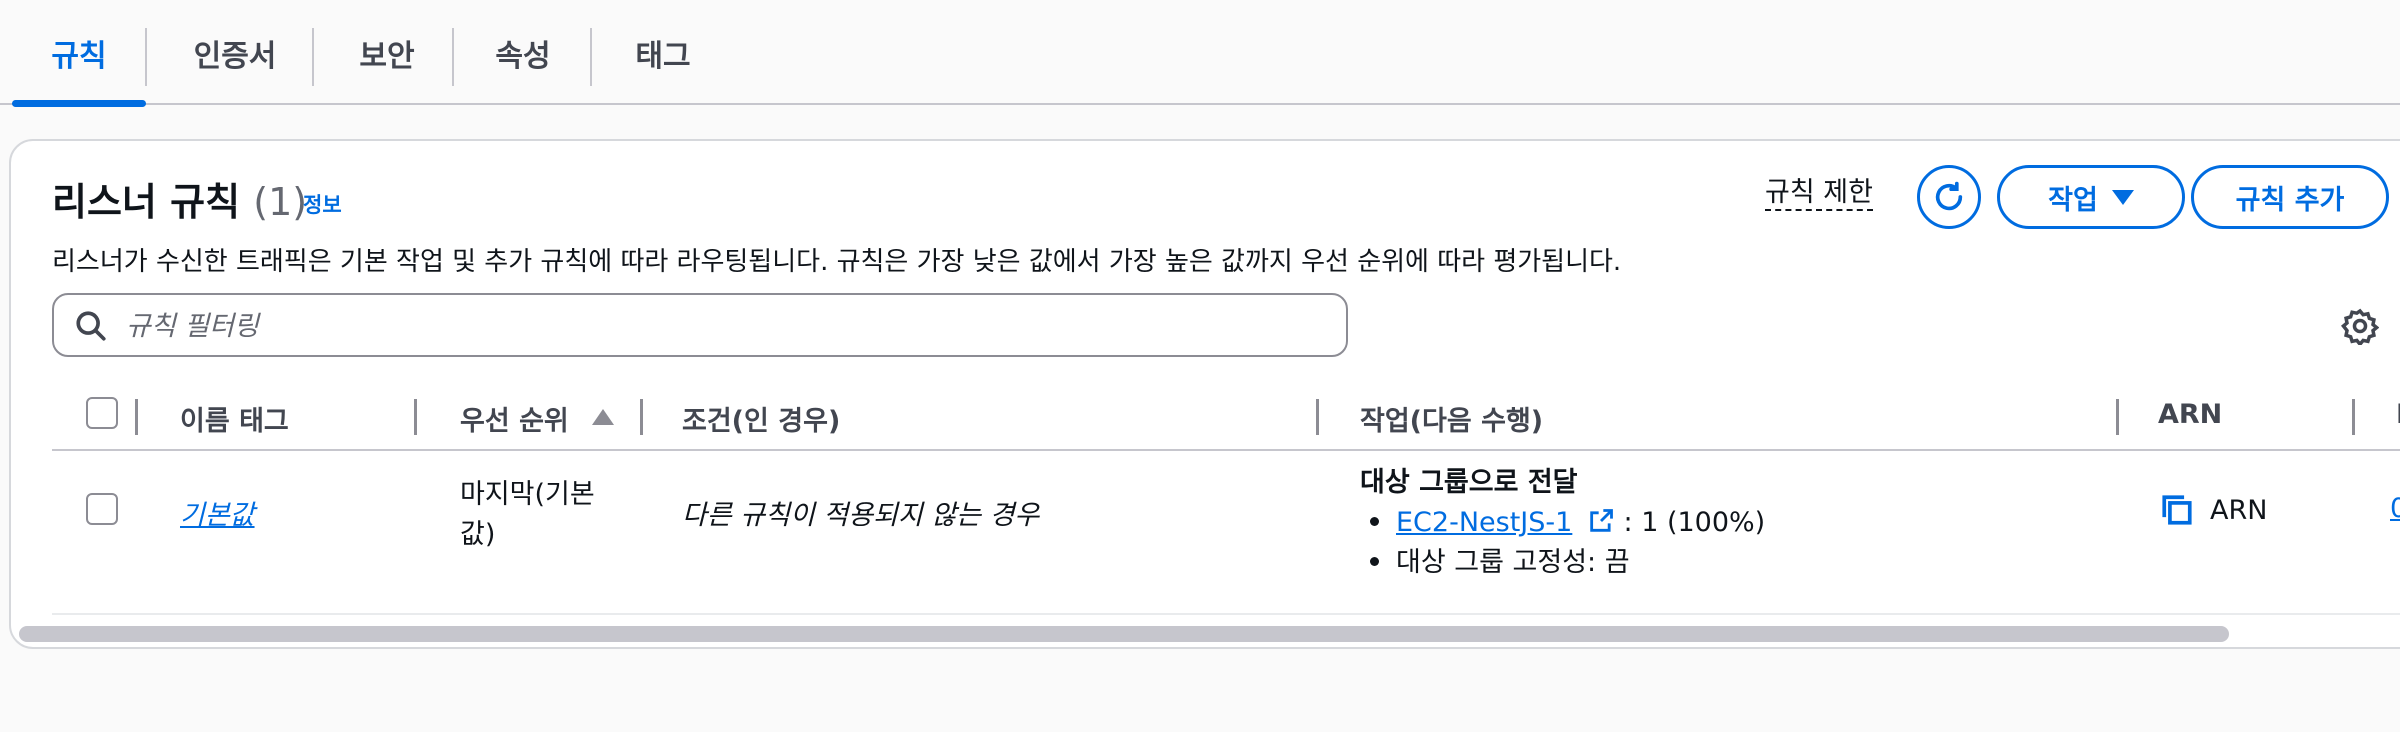  Describe the element at coordinates (91, 326) in the screenshot. I see `search-icon` at that location.